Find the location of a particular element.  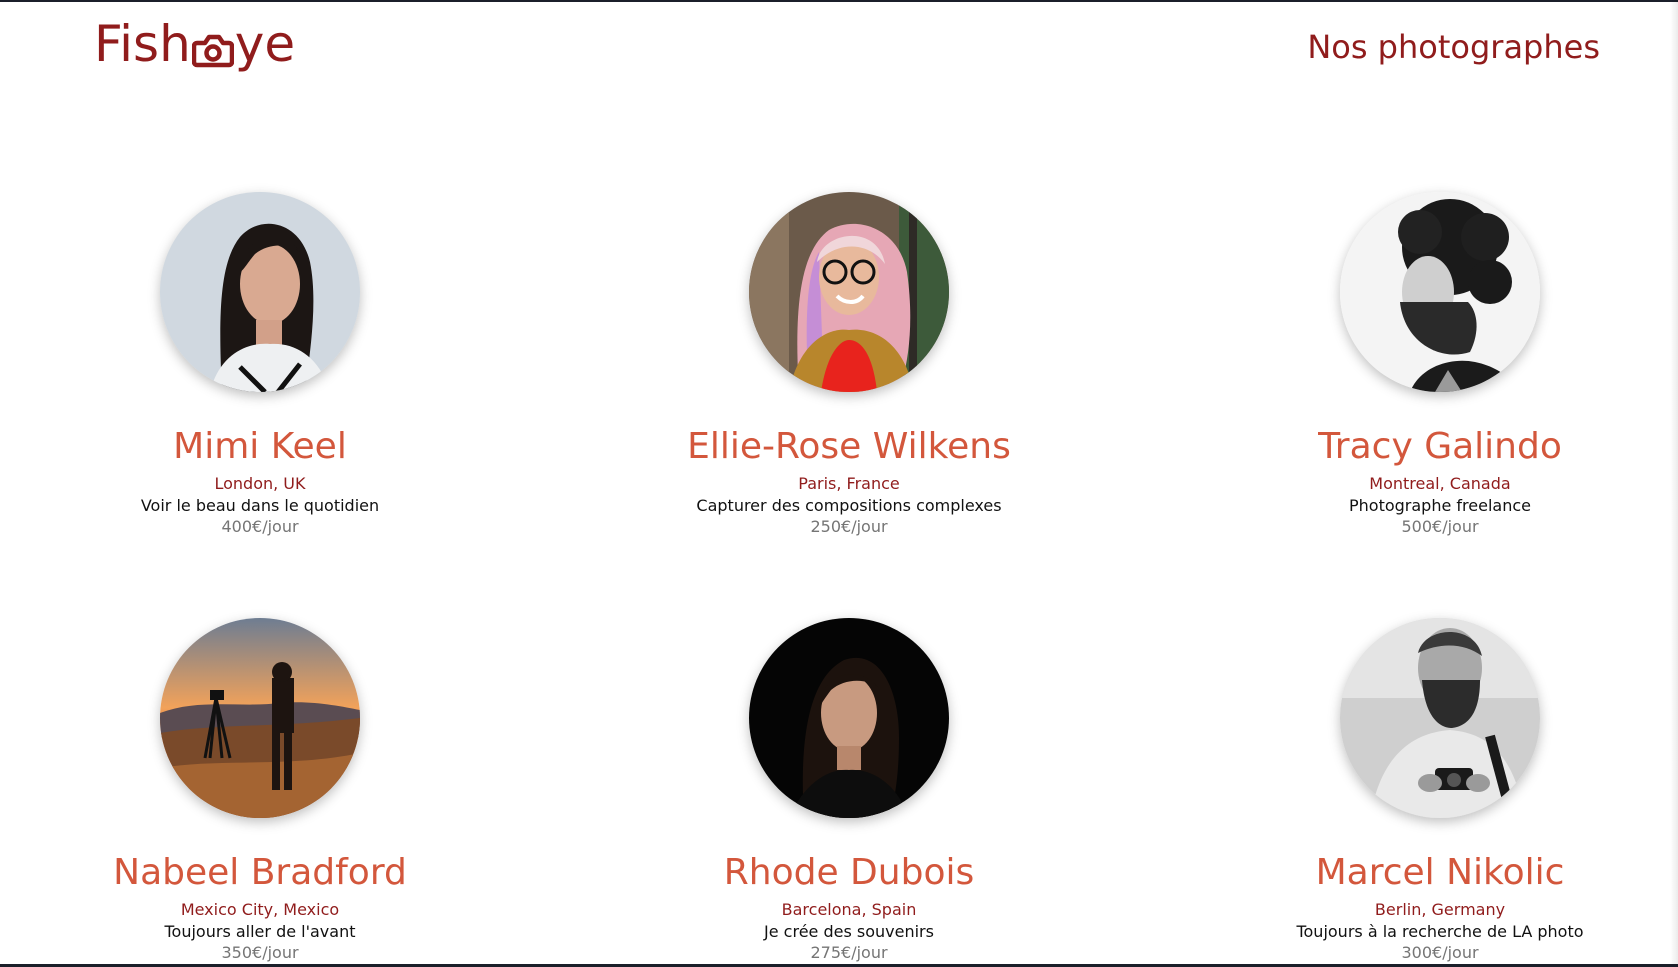

photographer-price: 350€/jour is located at coordinates (260, 952).